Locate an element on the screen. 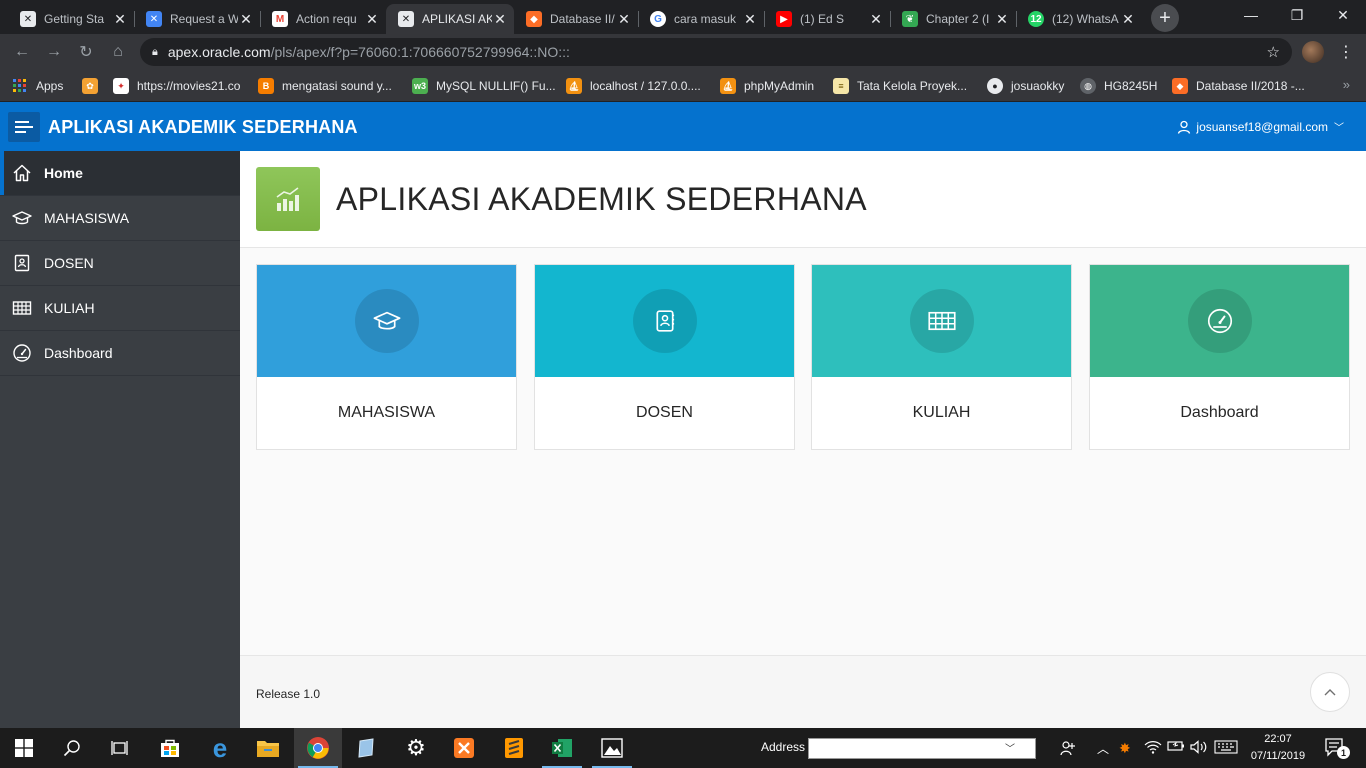  taskbar-settings-button: ⚙ is located at coordinates (416, 748).